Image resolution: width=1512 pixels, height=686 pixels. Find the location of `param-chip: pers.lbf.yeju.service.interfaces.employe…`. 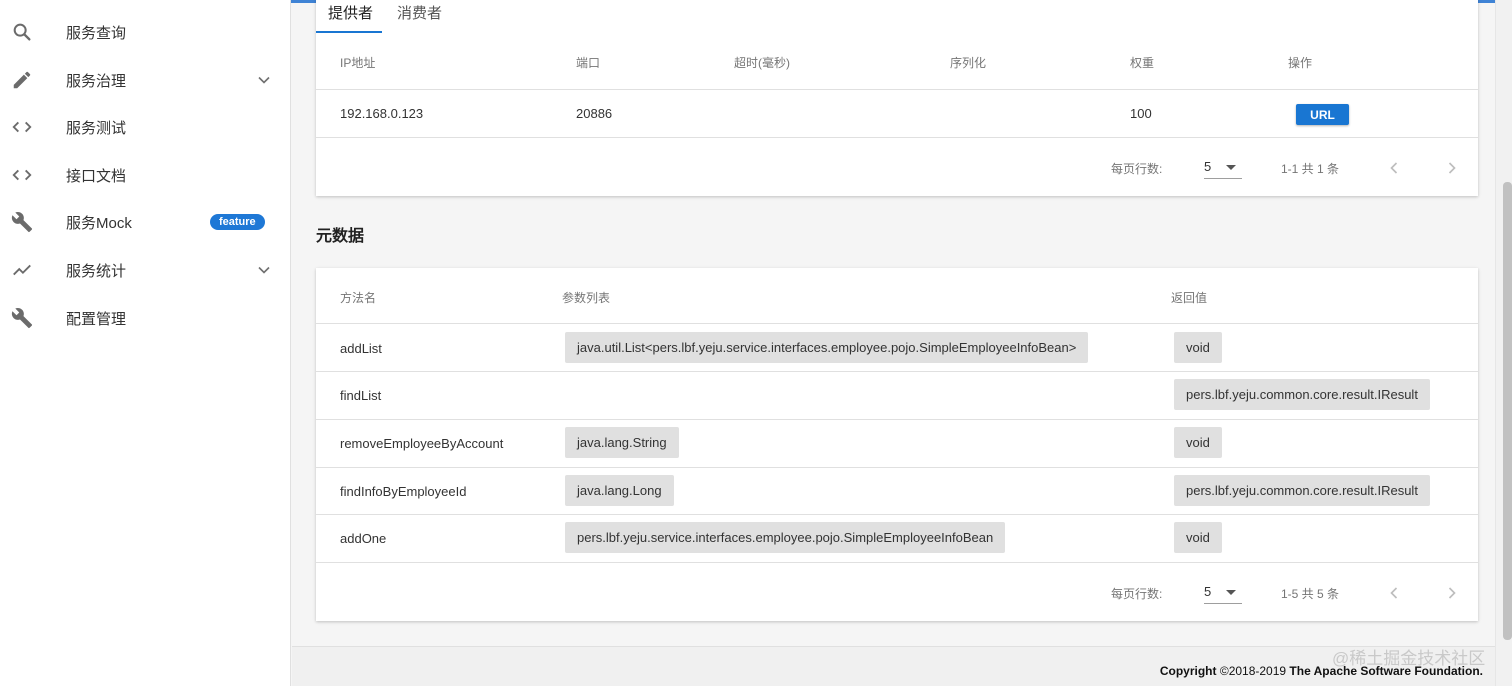

param-chip: pers.lbf.yeju.service.interfaces.employe… is located at coordinates (785, 537).